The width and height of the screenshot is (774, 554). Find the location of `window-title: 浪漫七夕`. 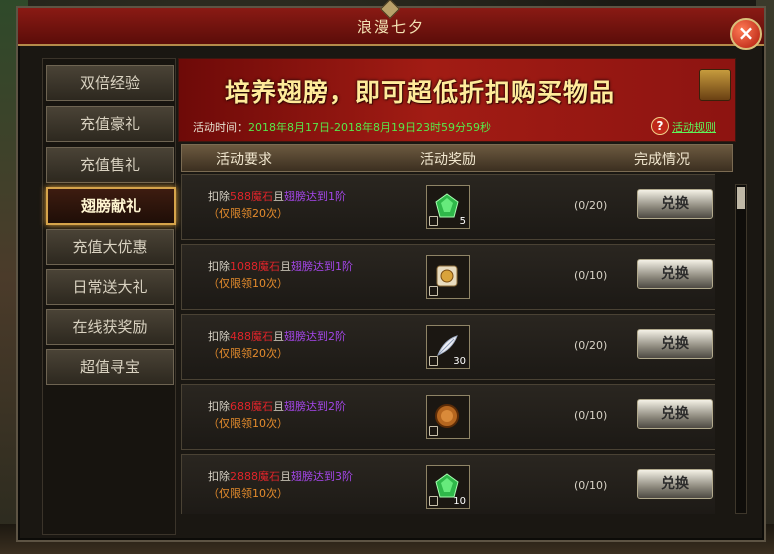

window-title: 浪漫七夕 is located at coordinates (390, 27).